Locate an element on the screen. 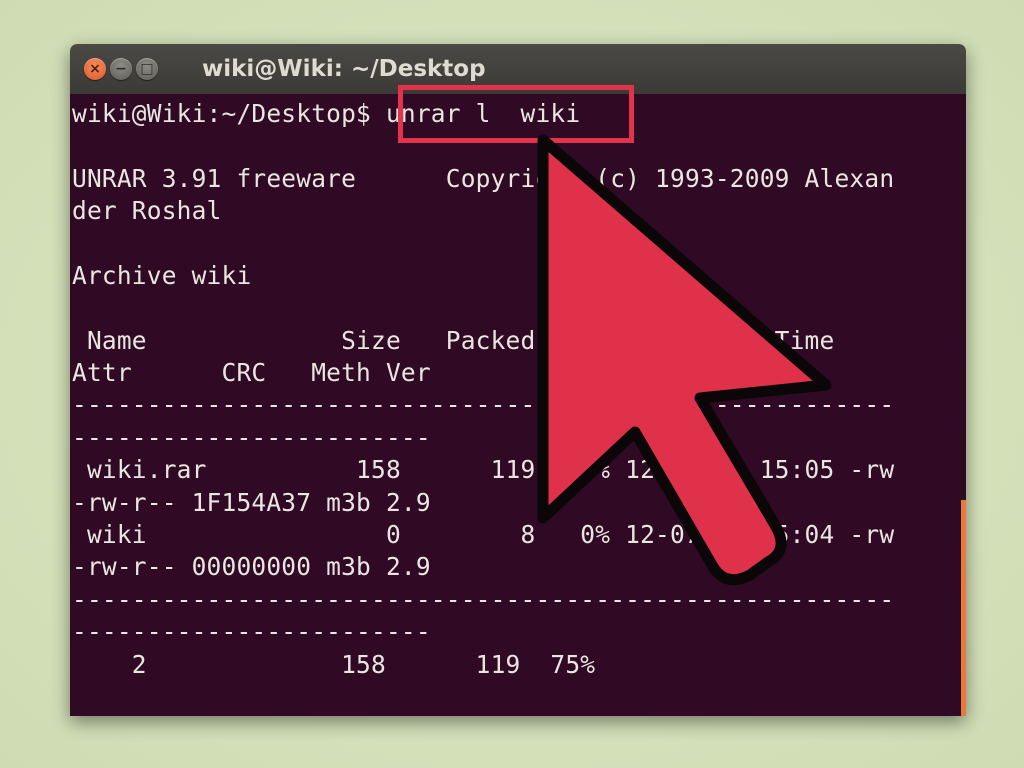  output-line: Archive wiki is located at coordinates (162, 275).